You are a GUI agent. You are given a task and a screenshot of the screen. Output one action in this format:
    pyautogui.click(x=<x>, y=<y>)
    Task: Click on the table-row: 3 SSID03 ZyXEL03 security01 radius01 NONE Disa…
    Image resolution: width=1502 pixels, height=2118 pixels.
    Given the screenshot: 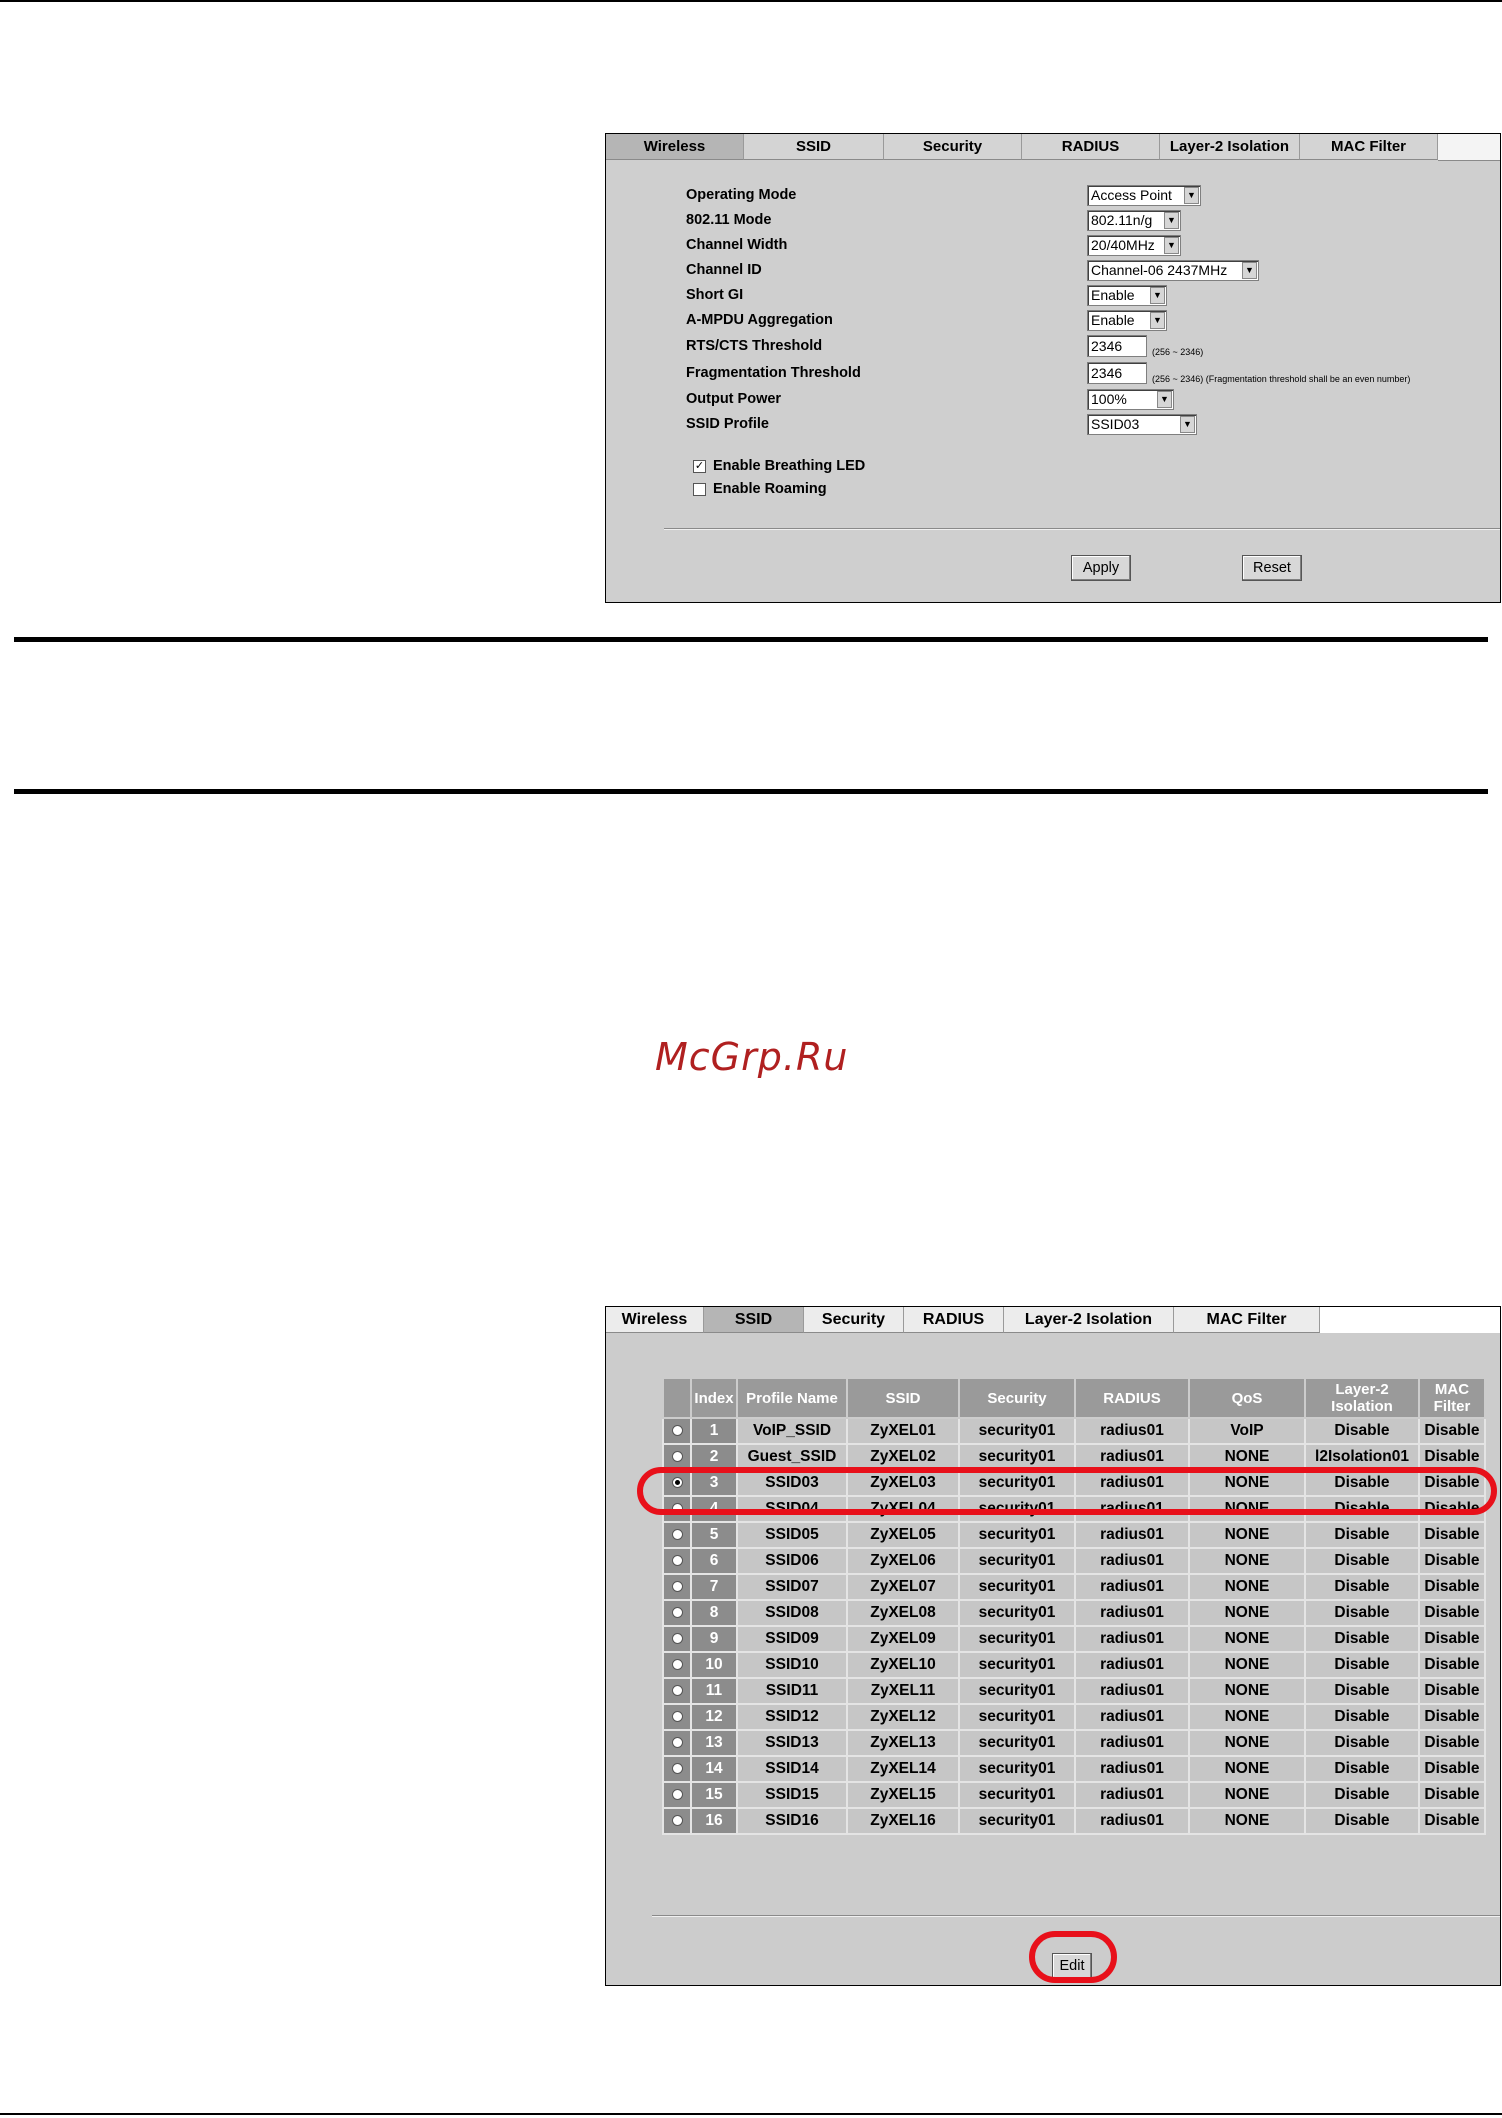 What is the action you would take?
    pyautogui.click(x=1074, y=1483)
    